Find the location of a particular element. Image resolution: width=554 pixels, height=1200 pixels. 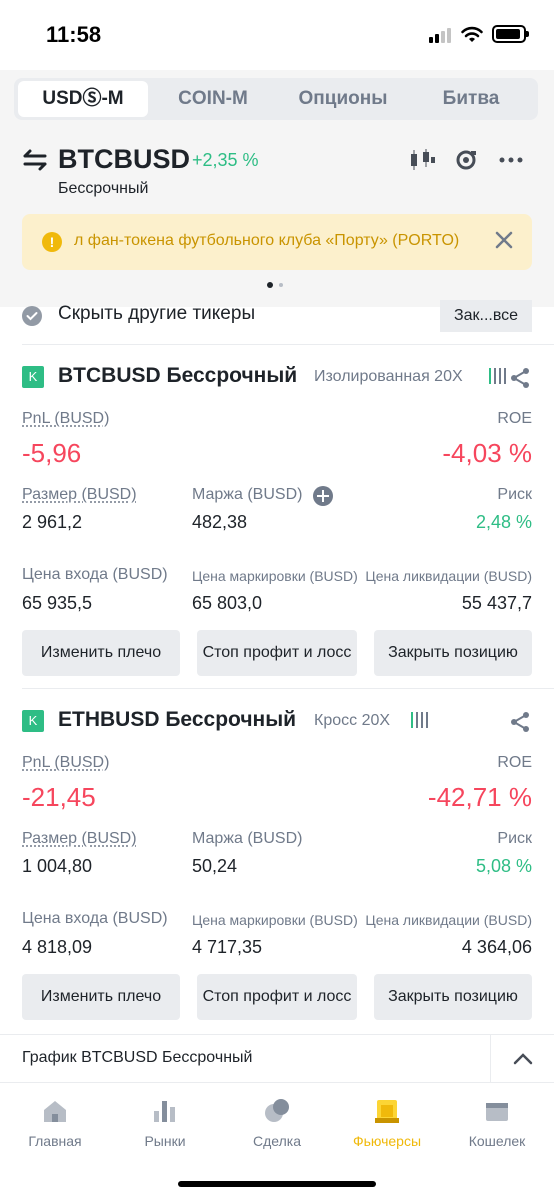

nav-markets: Рынки is located at coordinates (165, 1125).